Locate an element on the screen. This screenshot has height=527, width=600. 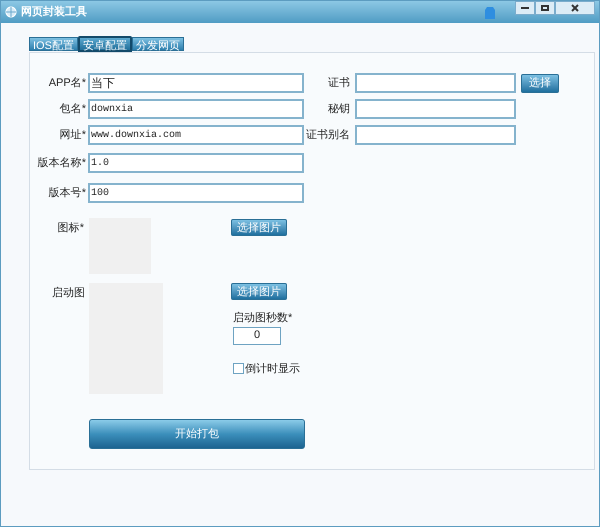
text-field: 1.0 is located at coordinates (196, 163).